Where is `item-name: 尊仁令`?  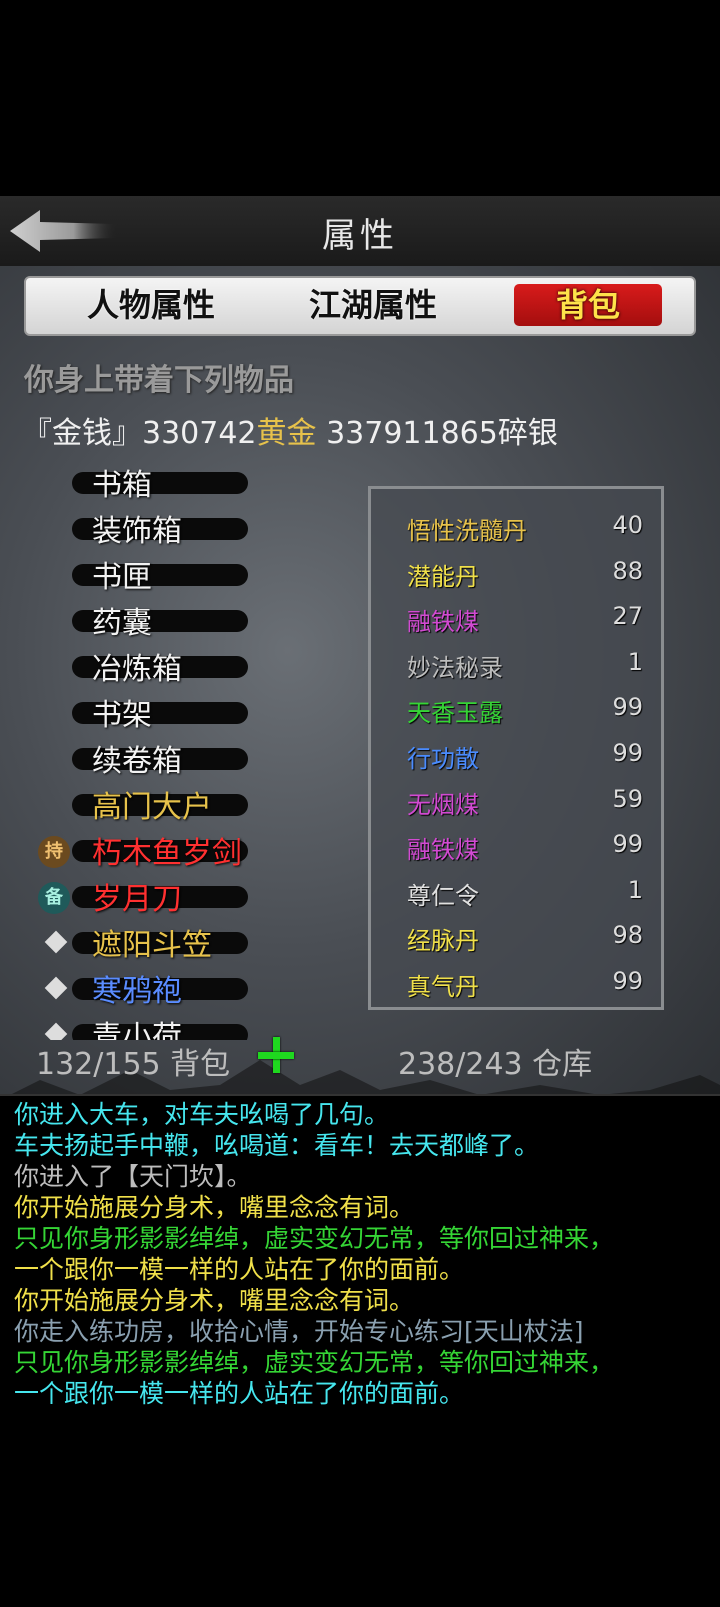
item-name: 尊仁令 is located at coordinates (443, 895).